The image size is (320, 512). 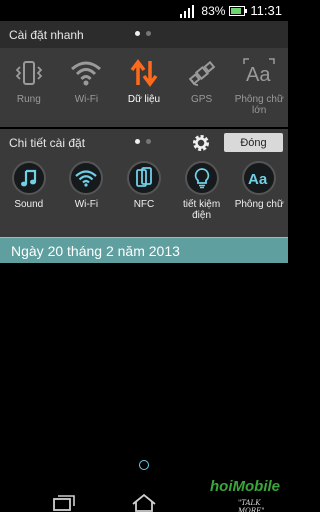 I want to click on vibrate-icon, so click(x=29, y=73).